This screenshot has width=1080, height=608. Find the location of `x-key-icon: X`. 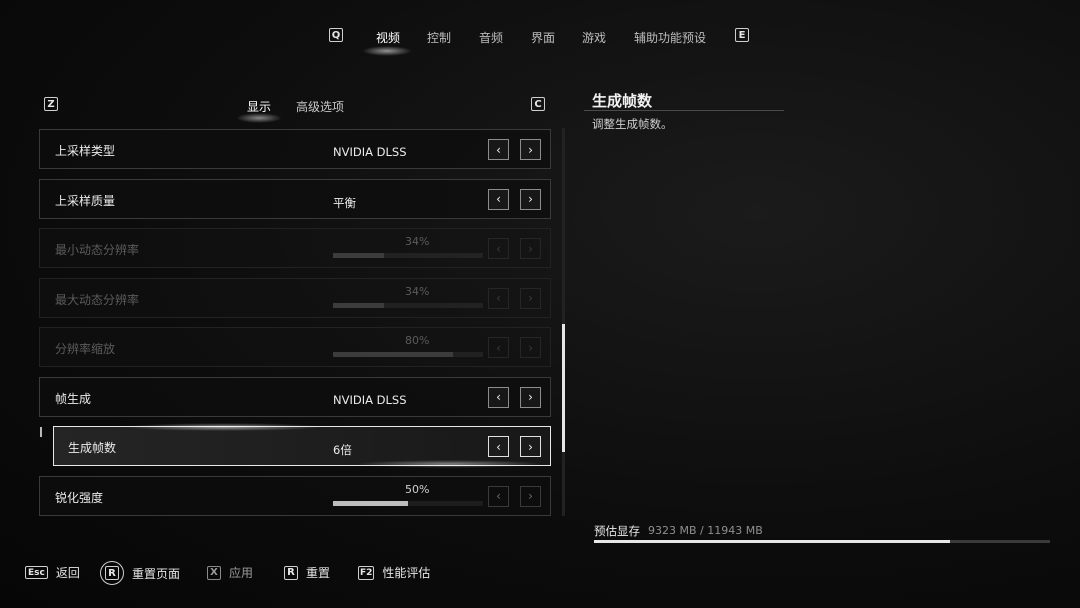

x-key-icon: X is located at coordinates (214, 572).